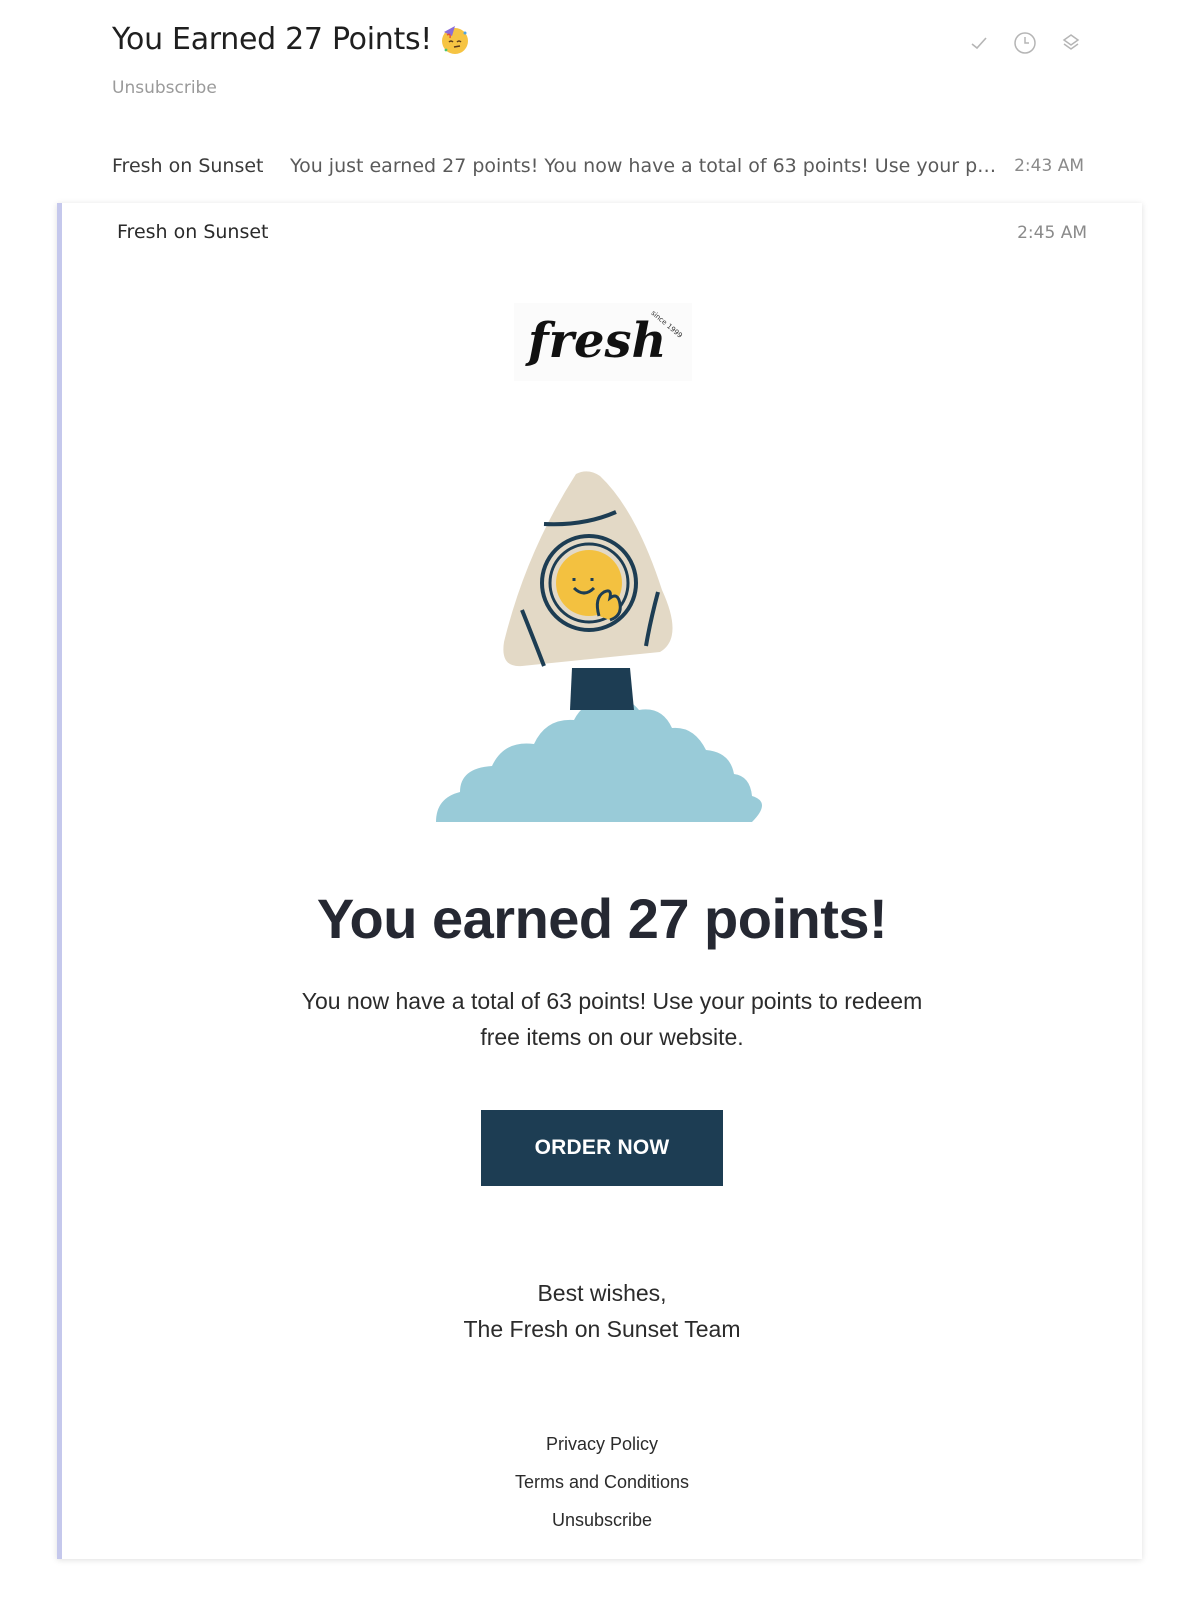 Image resolution: width=1194 pixels, height=1600 pixels. What do you see at coordinates (604, 657) in the screenshot?
I see `rocket-illustration` at bounding box center [604, 657].